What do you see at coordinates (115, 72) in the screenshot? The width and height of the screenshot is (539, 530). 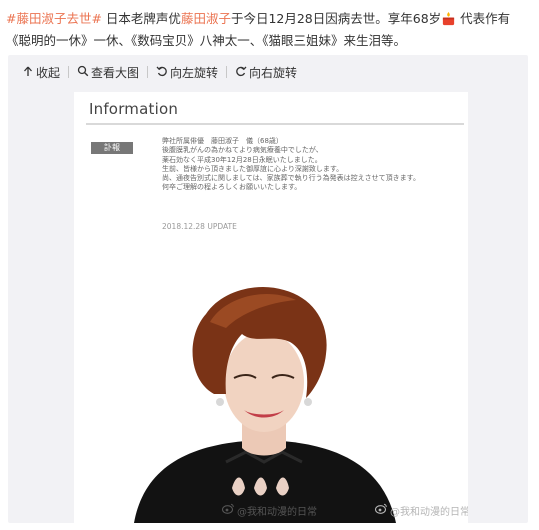 I see `view-large-label: 查看大图` at bounding box center [115, 72].